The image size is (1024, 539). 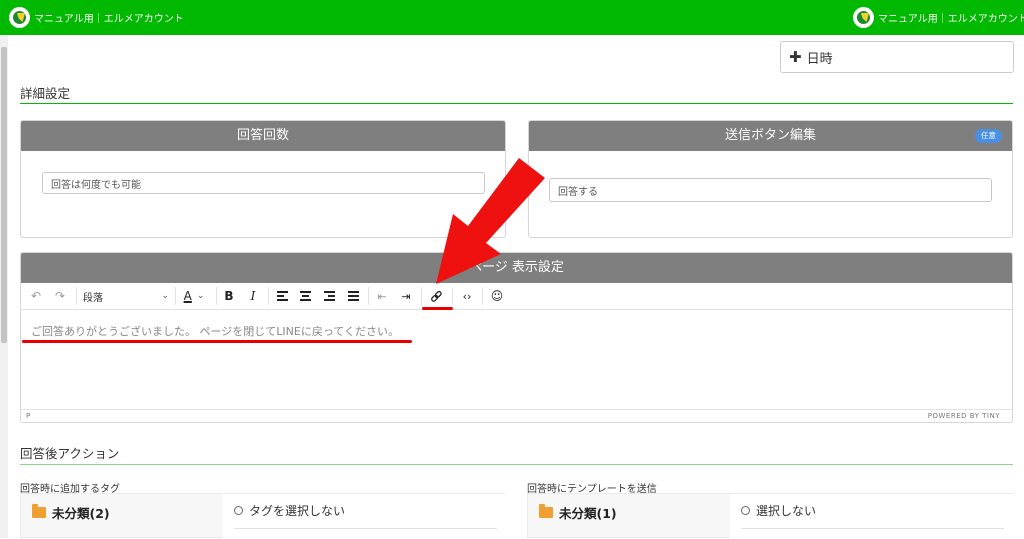 What do you see at coordinates (516, 464) in the screenshot?
I see `post-actions-divider` at bounding box center [516, 464].